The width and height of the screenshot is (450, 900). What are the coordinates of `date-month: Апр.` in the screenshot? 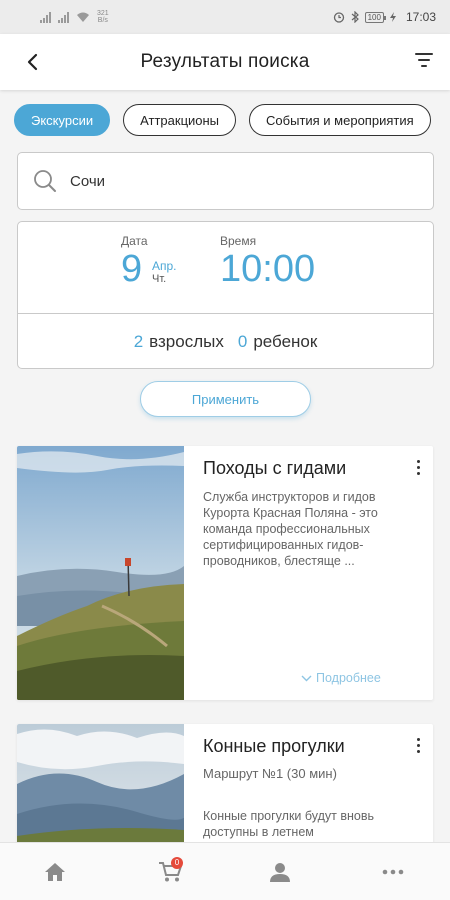 It's located at (164, 266).